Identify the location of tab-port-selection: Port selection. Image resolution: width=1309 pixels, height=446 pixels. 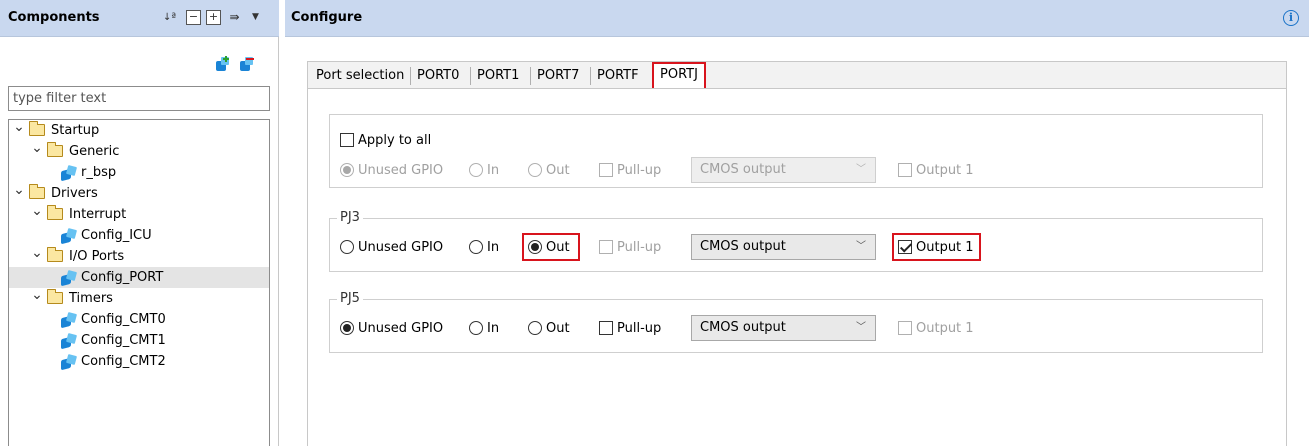
(360, 76).